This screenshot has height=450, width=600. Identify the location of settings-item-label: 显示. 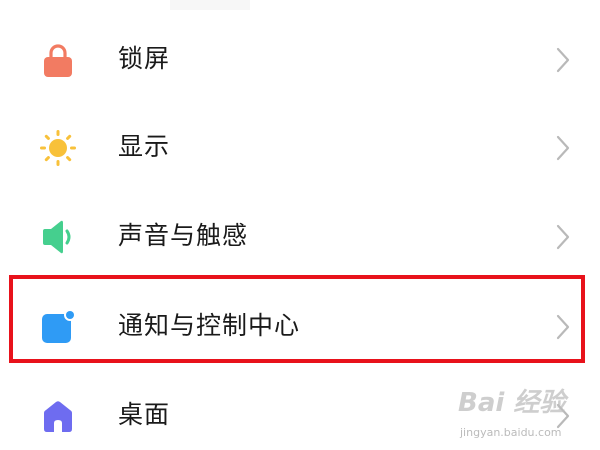
(144, 146).